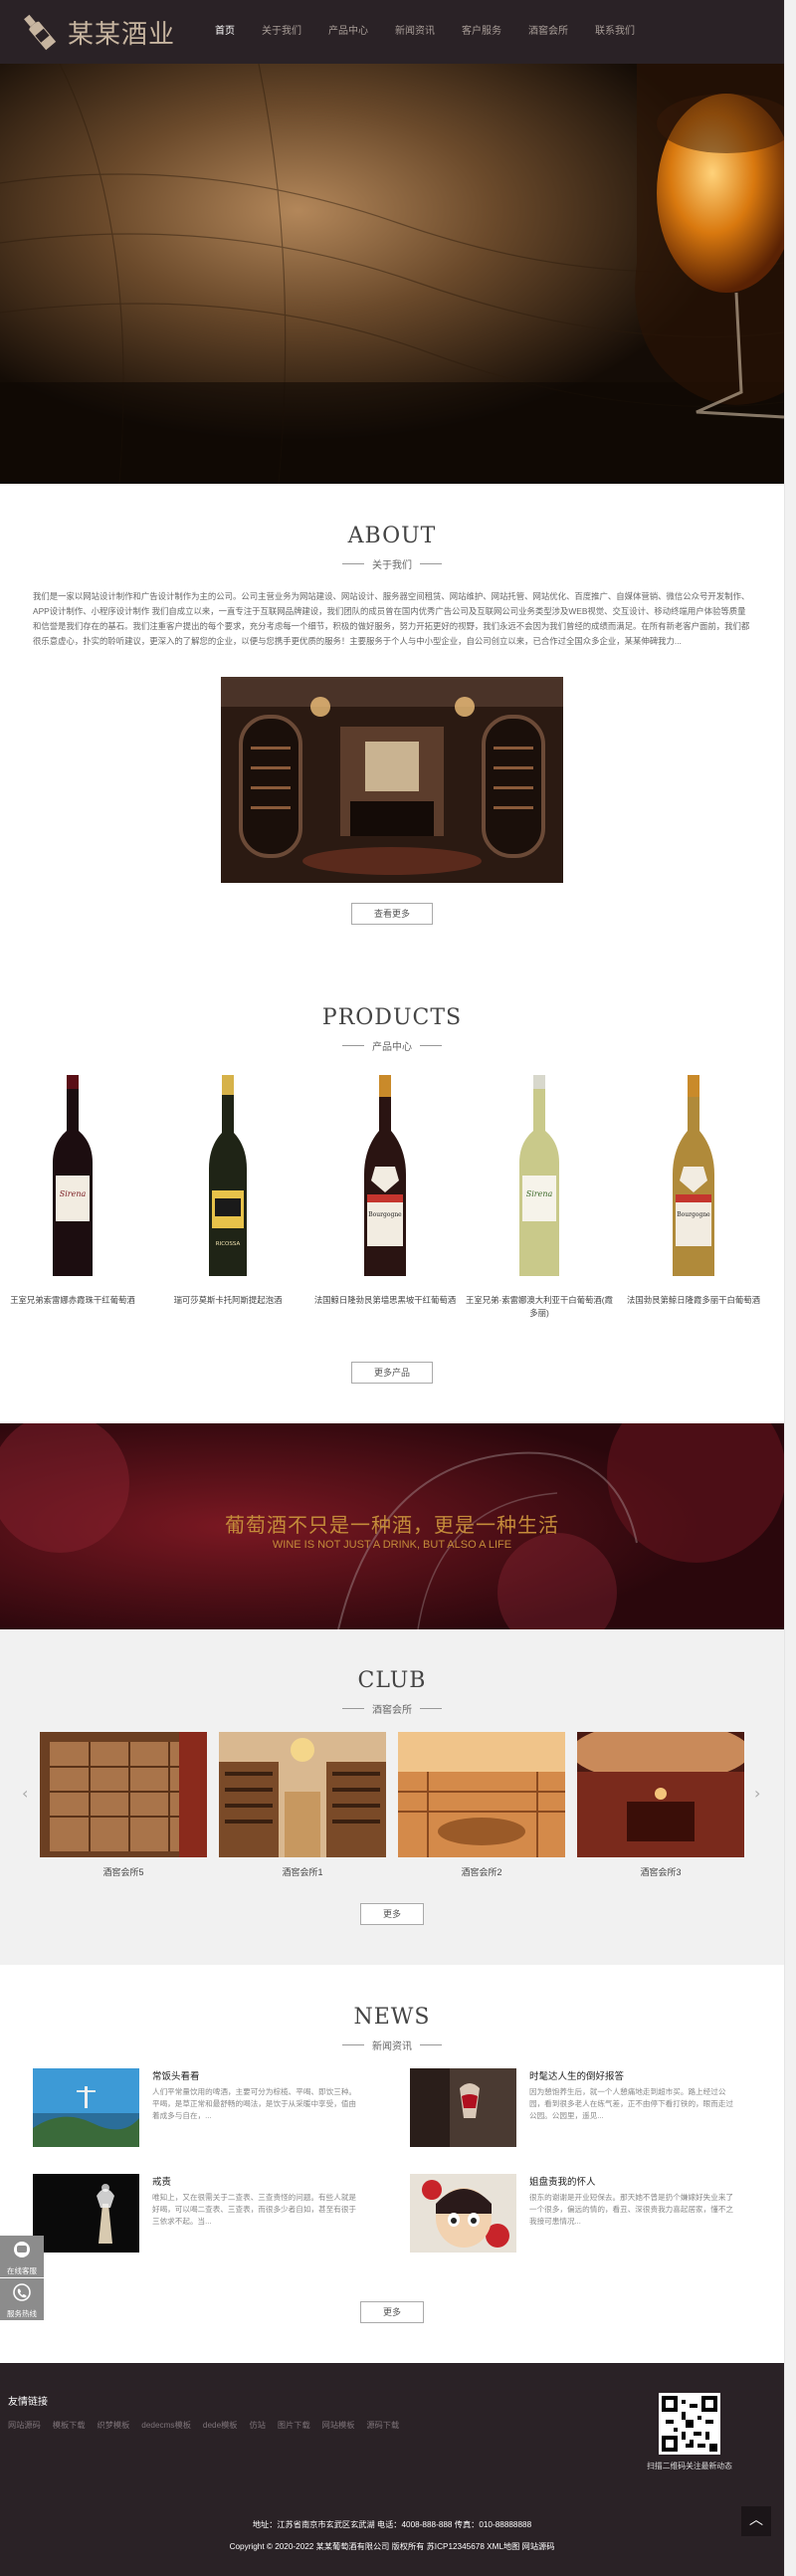  I want to click on nav-home: 首页, so click(225, 29).